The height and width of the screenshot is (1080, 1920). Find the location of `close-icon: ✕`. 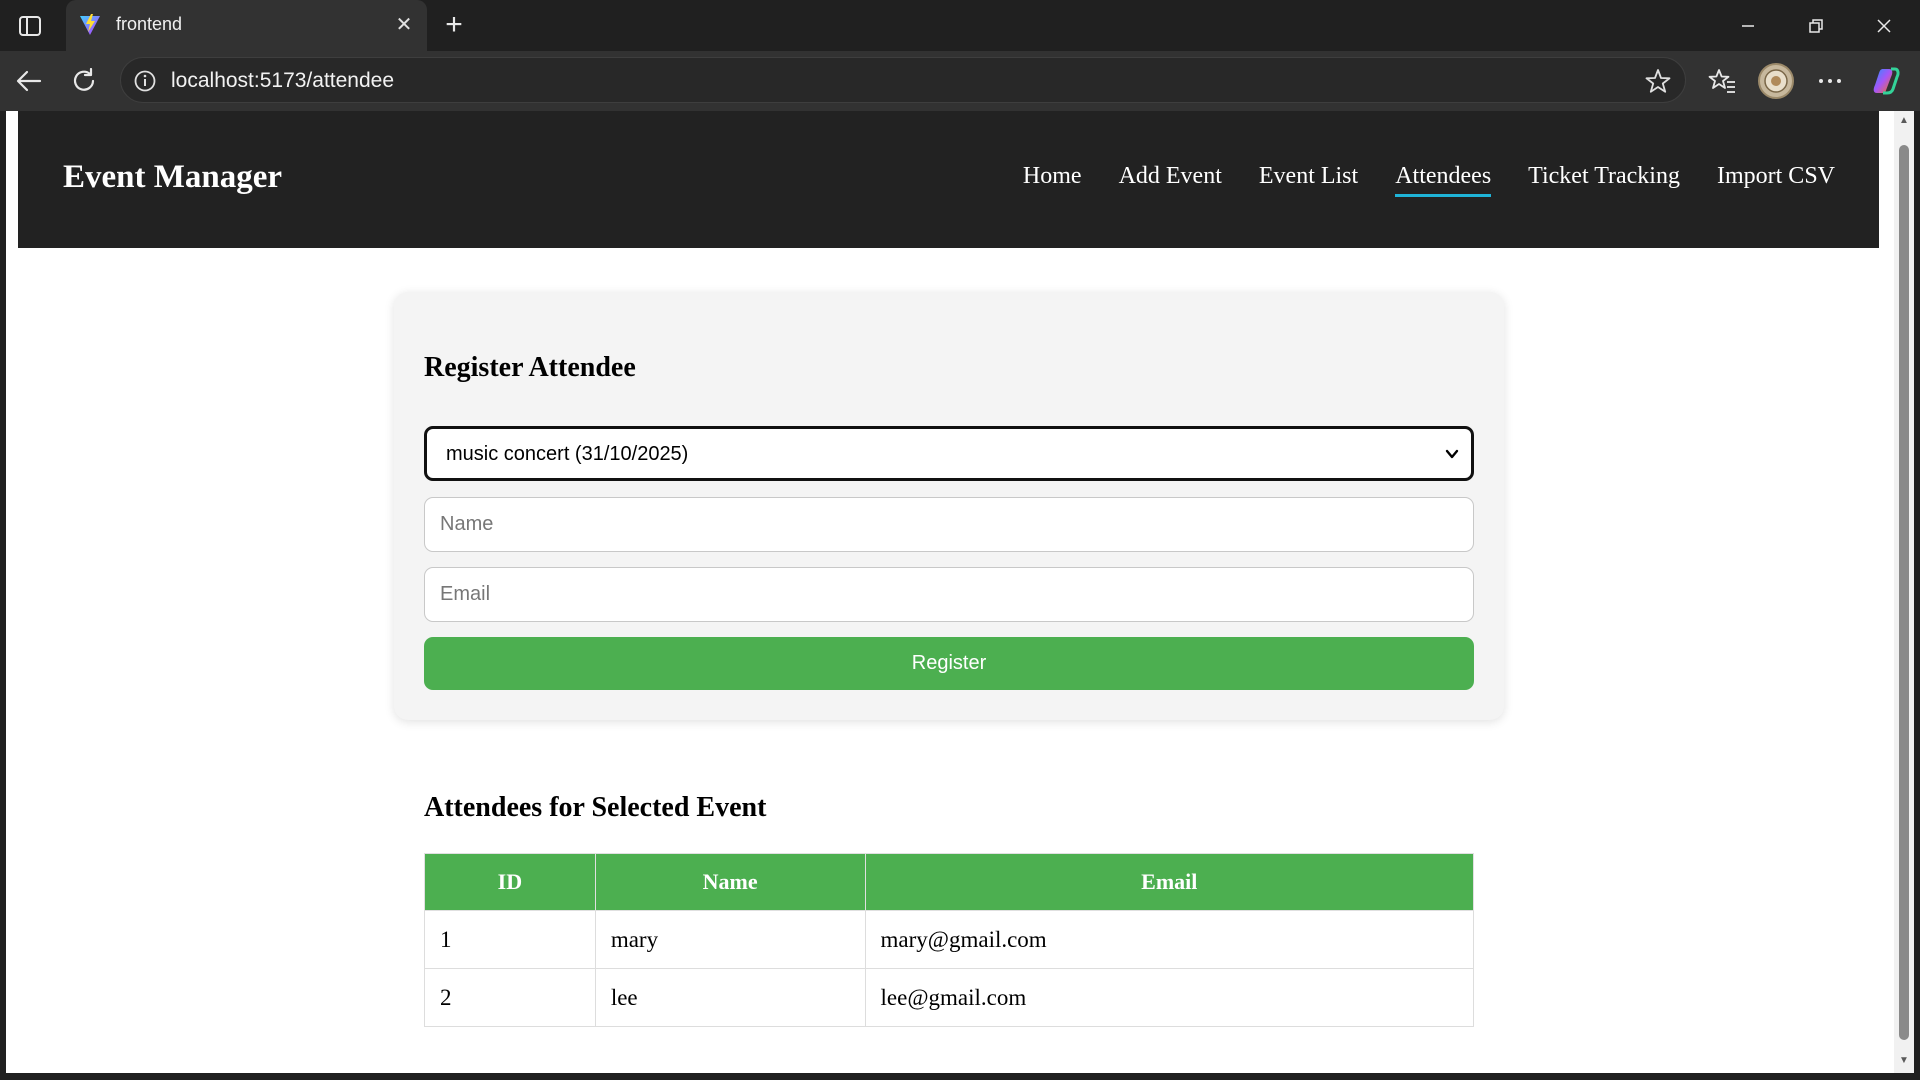

close-icon: ✕ is located at coordinates (404, 25).